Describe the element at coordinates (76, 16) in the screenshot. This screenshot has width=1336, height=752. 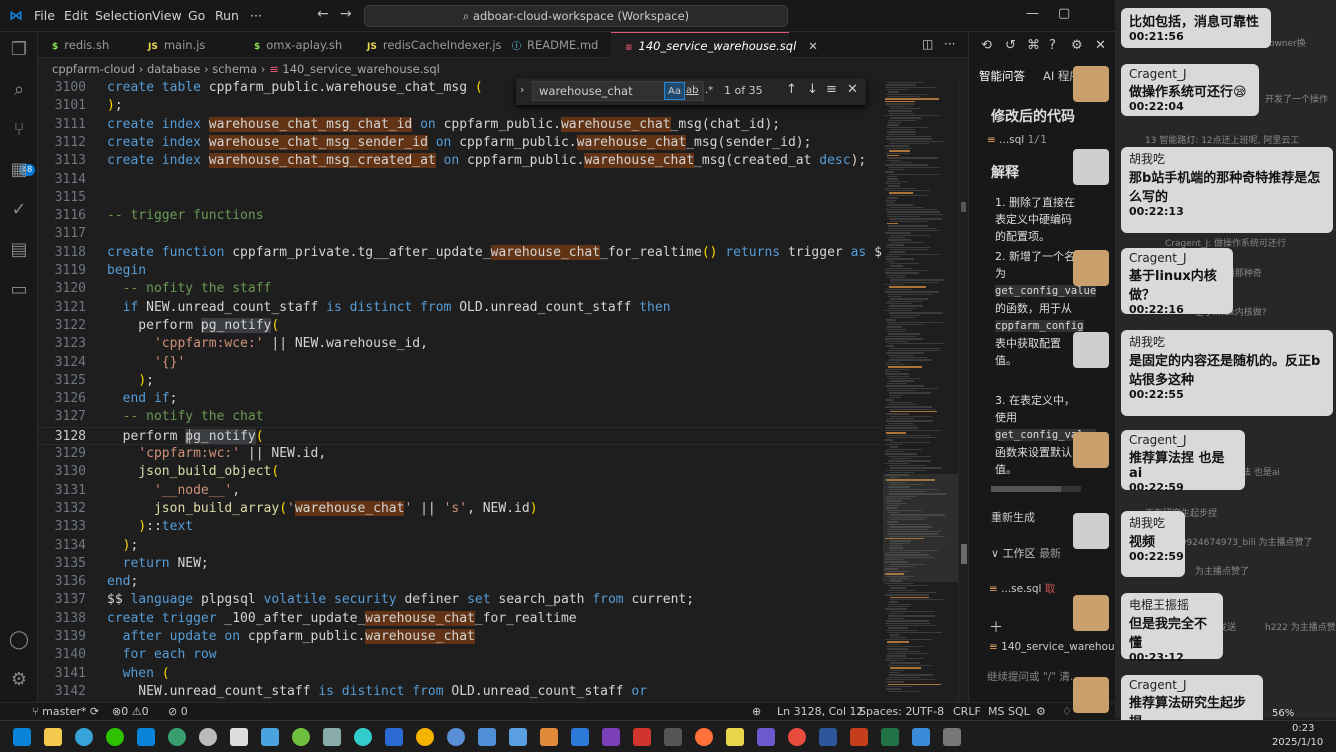
I see `menu-edit: Edit` at that location.